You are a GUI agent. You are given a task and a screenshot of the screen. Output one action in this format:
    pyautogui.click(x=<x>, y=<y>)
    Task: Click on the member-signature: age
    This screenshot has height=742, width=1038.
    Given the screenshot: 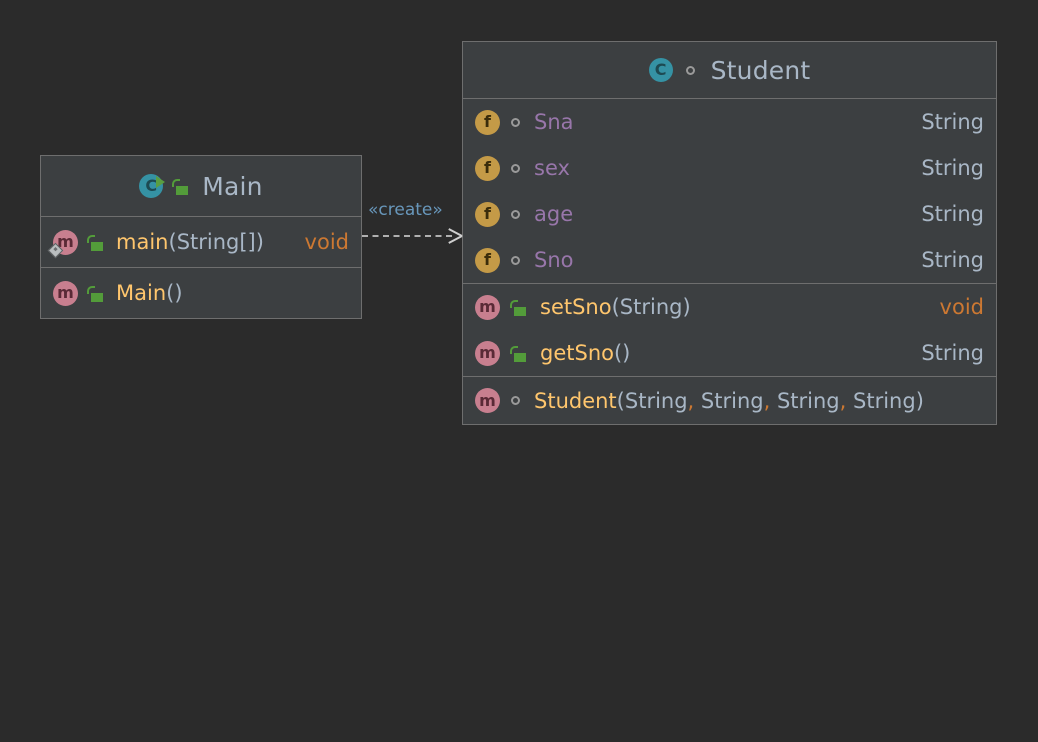 What is the action you would take?
    pyautogui.click(x=553, y=214)
    